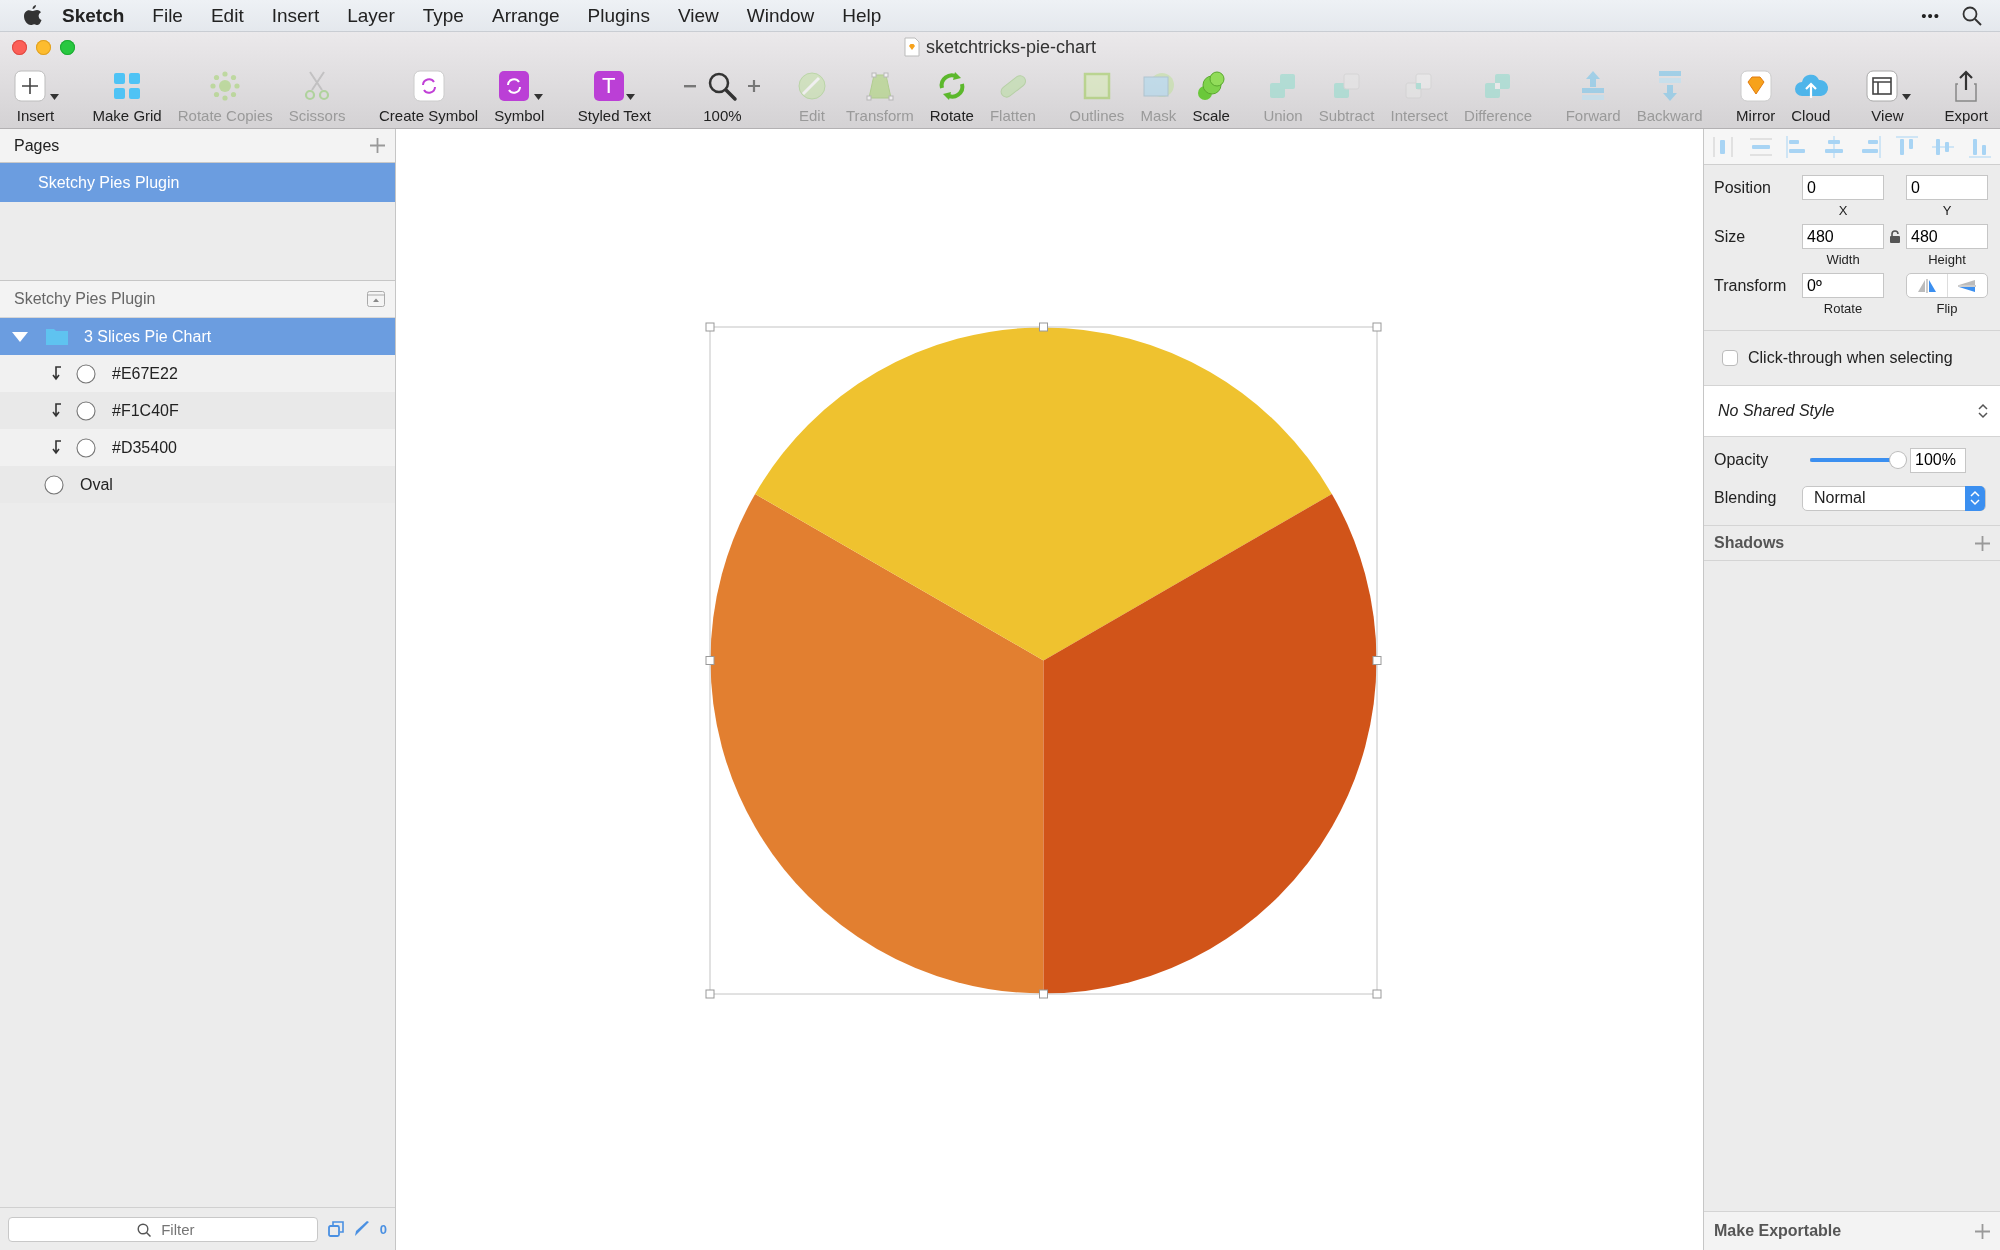 Image resolution: width=2000 pixels, height=1250 pixels. I want to click on rotate-button: Rotate, so click(951, 95).